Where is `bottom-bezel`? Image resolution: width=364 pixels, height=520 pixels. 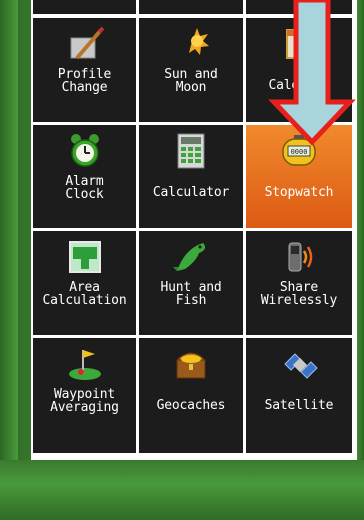 bottom-bezel is located at coordinates (182, 490).